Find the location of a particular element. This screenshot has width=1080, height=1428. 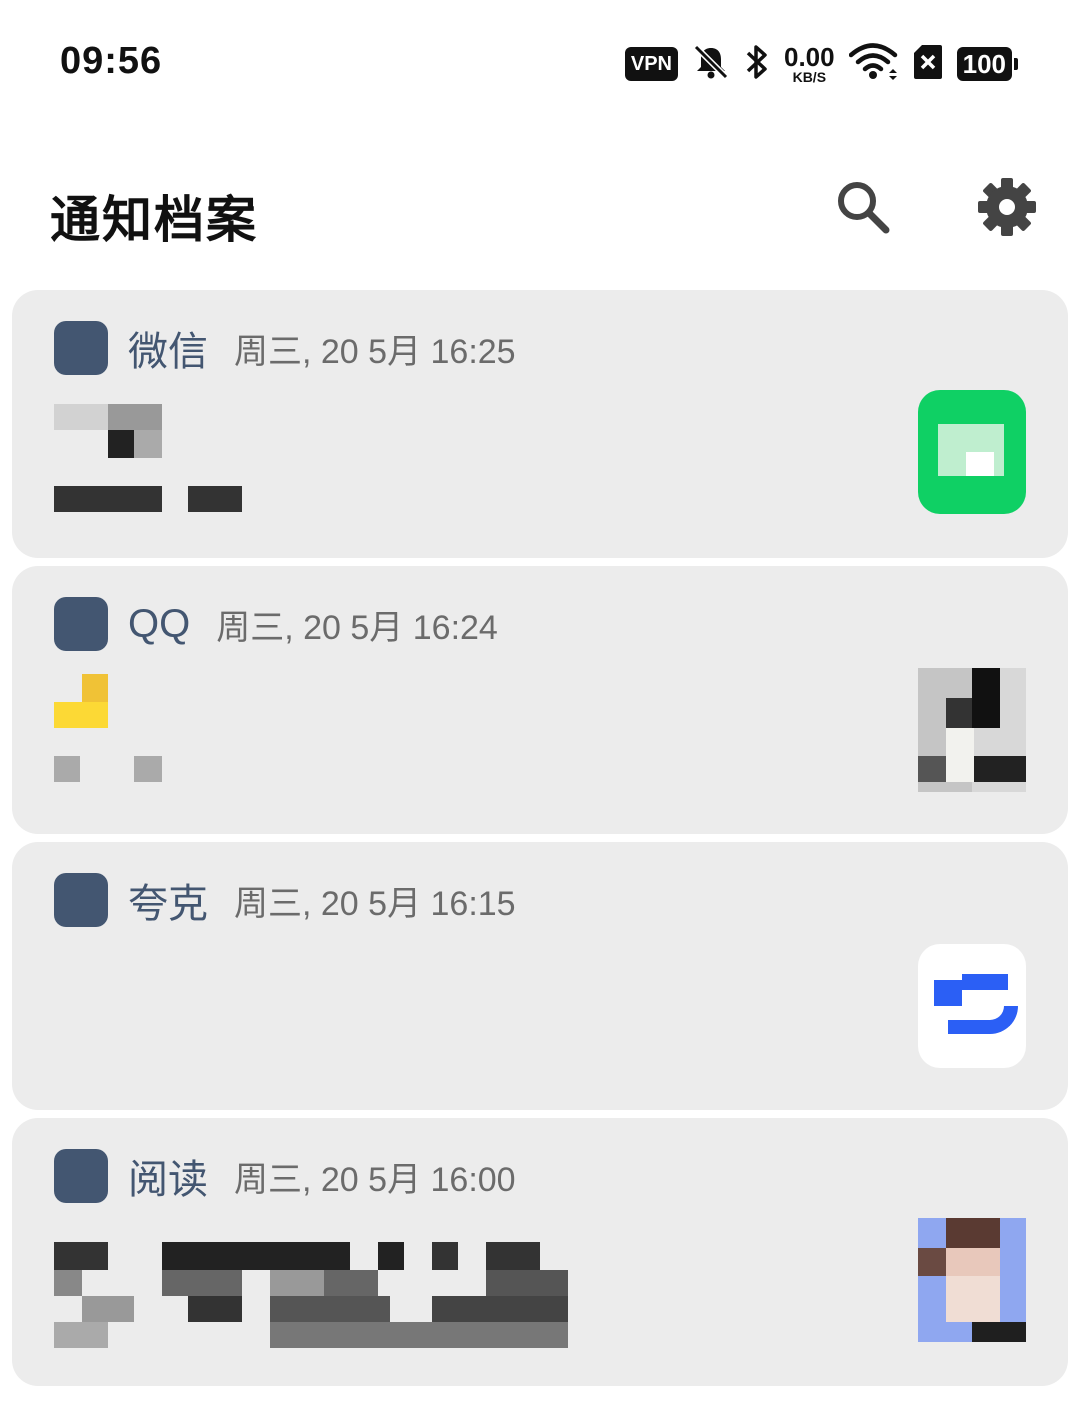

search-button is located at coordinates (863, 207).